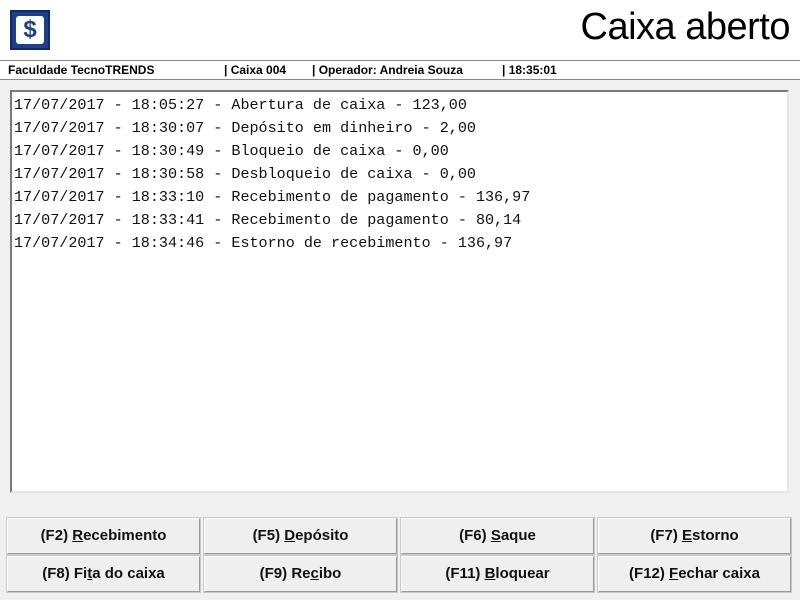 Image resolution: width=800 pixels, height=600 pixels. I want to click on company-name: Faculdade TecnoTRENDS, so click(81, 70).